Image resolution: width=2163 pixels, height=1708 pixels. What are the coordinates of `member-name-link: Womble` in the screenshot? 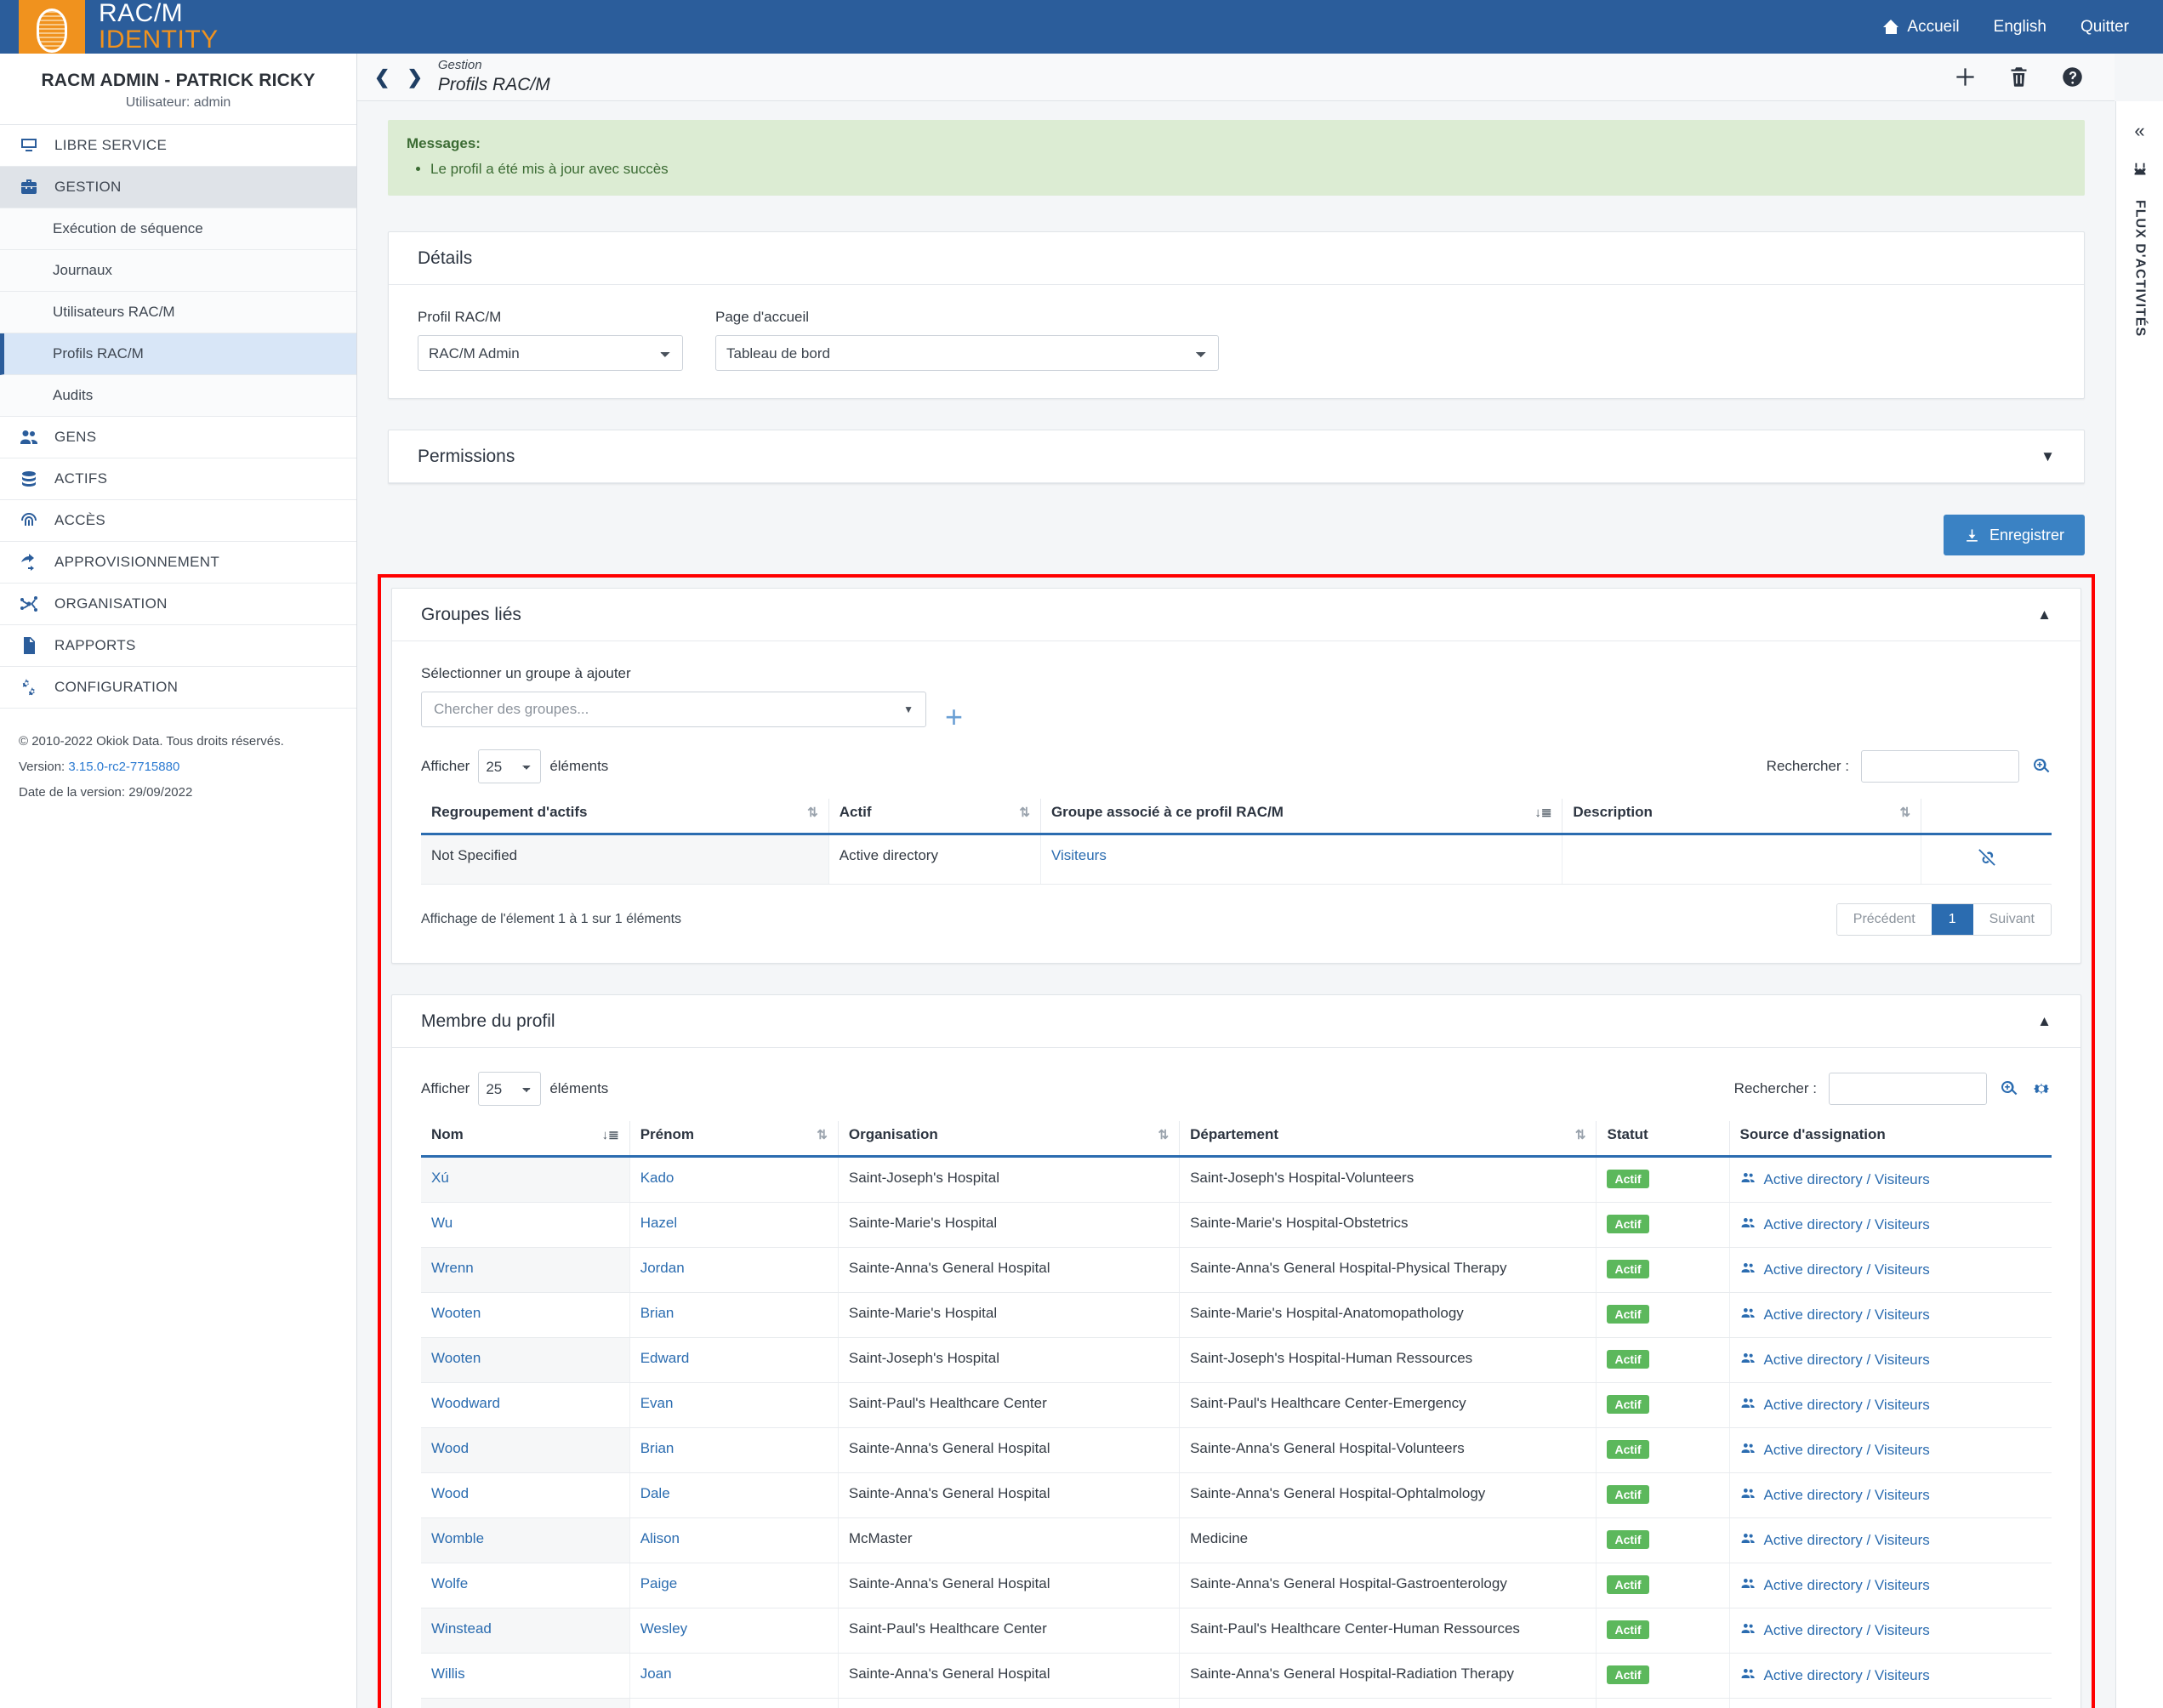 It's located at (458, 1538).